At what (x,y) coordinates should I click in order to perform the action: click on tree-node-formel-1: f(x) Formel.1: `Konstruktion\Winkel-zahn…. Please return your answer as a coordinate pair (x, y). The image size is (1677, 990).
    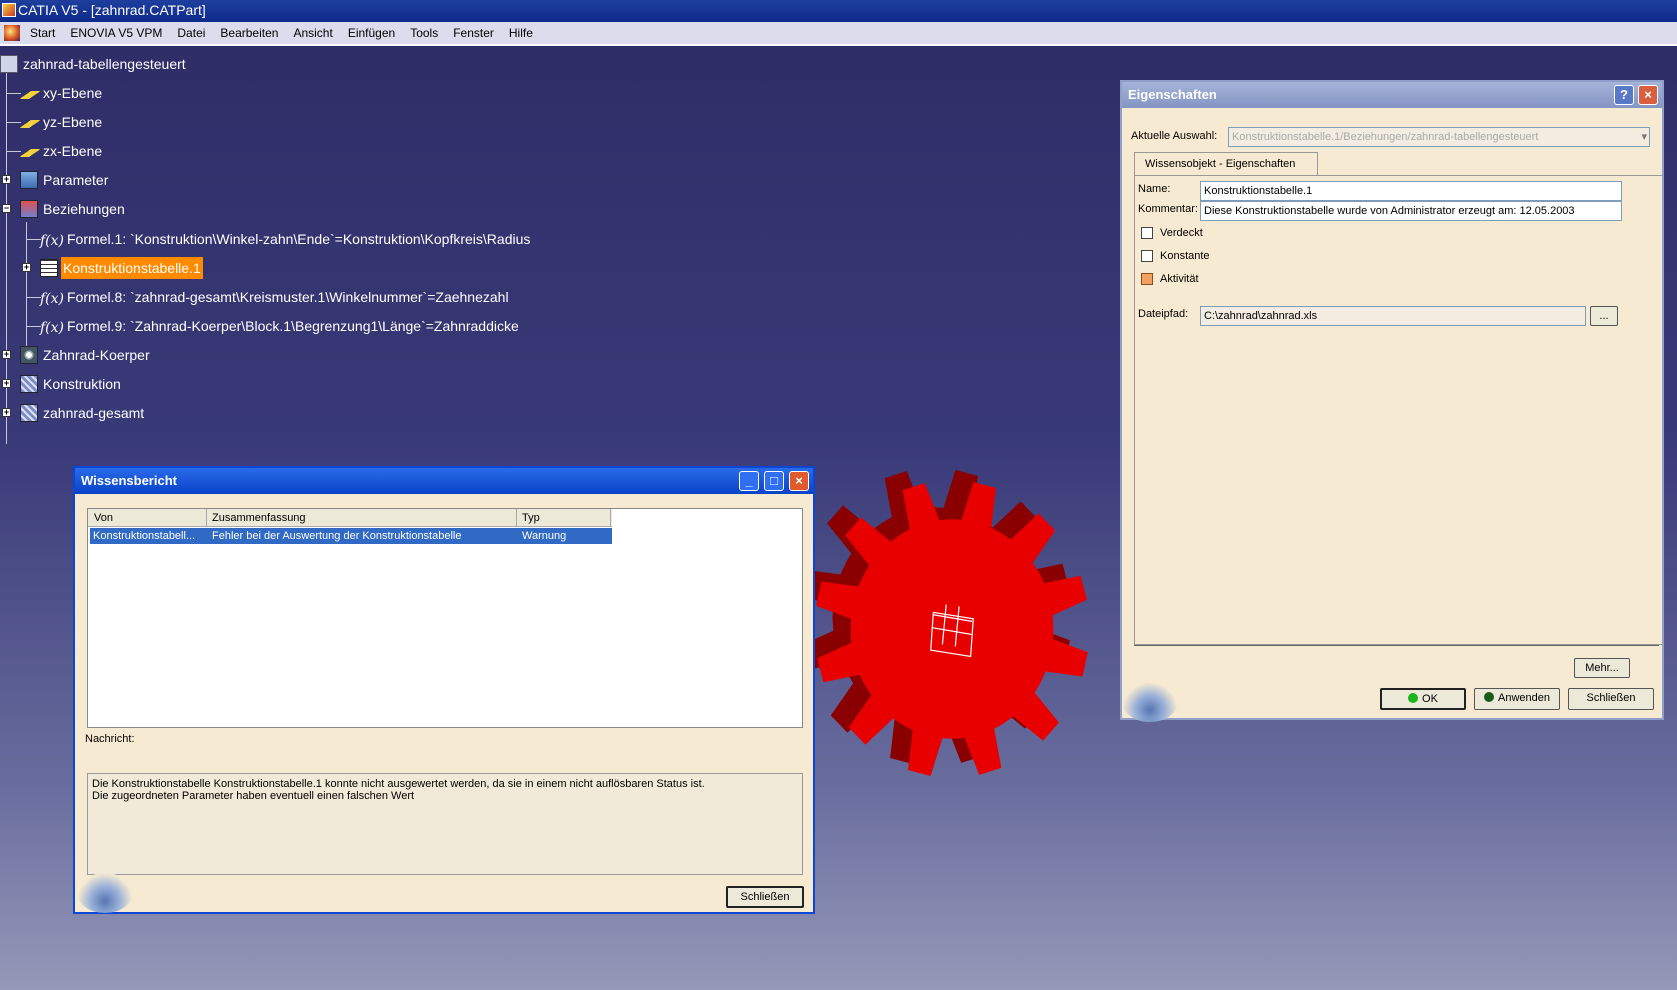
    Looking at the image, I should click on (286, 239).